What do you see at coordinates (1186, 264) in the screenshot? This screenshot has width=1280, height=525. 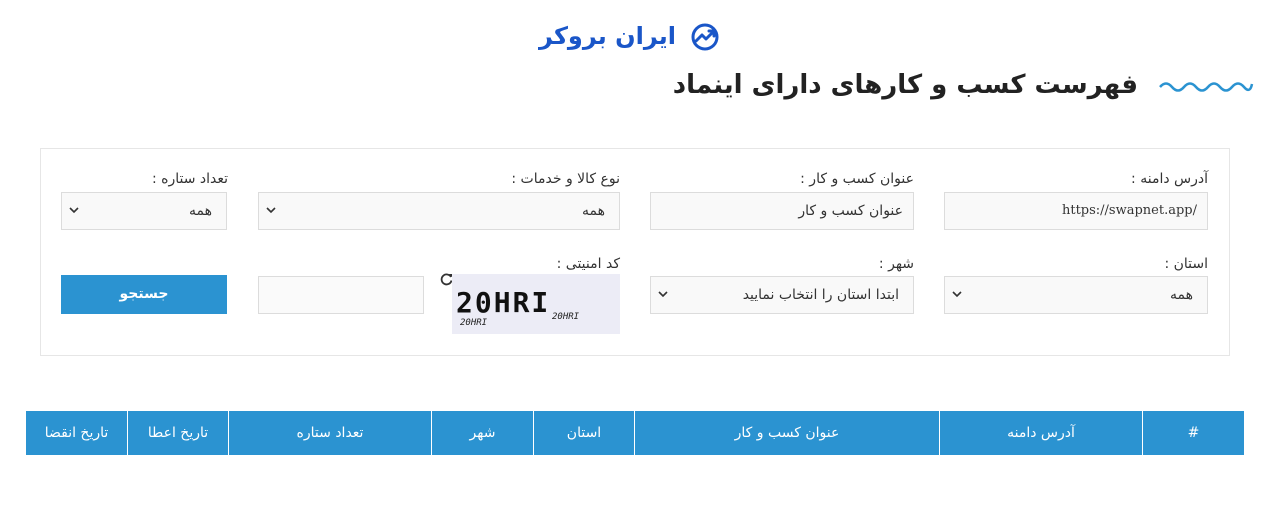 I see `province-label: استان :` at bounding box center [1186, 264].